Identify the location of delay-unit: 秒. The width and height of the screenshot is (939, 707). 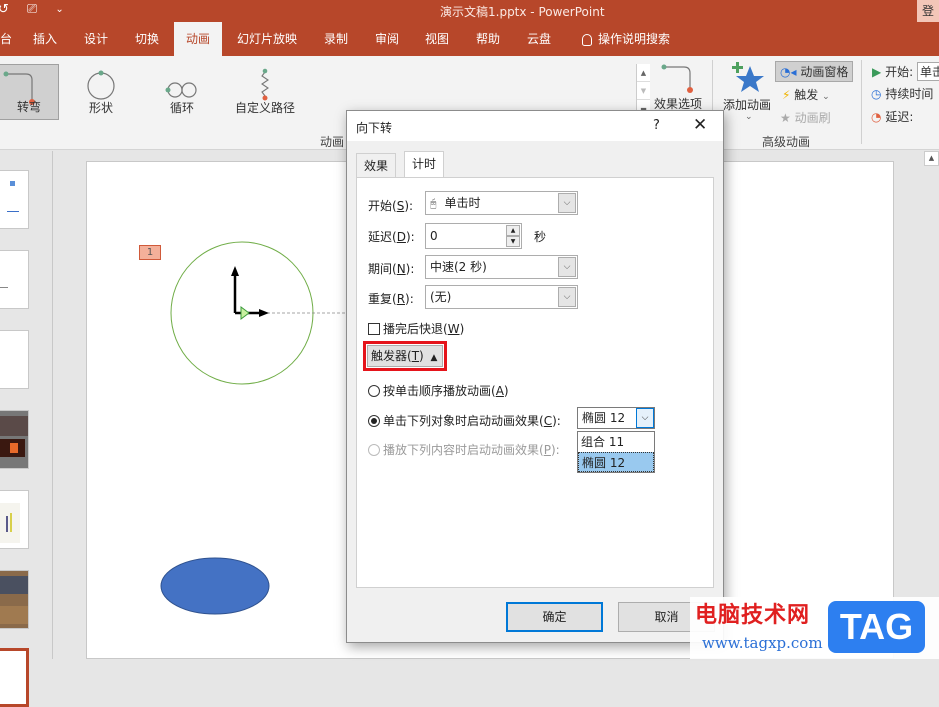
(540, 237).